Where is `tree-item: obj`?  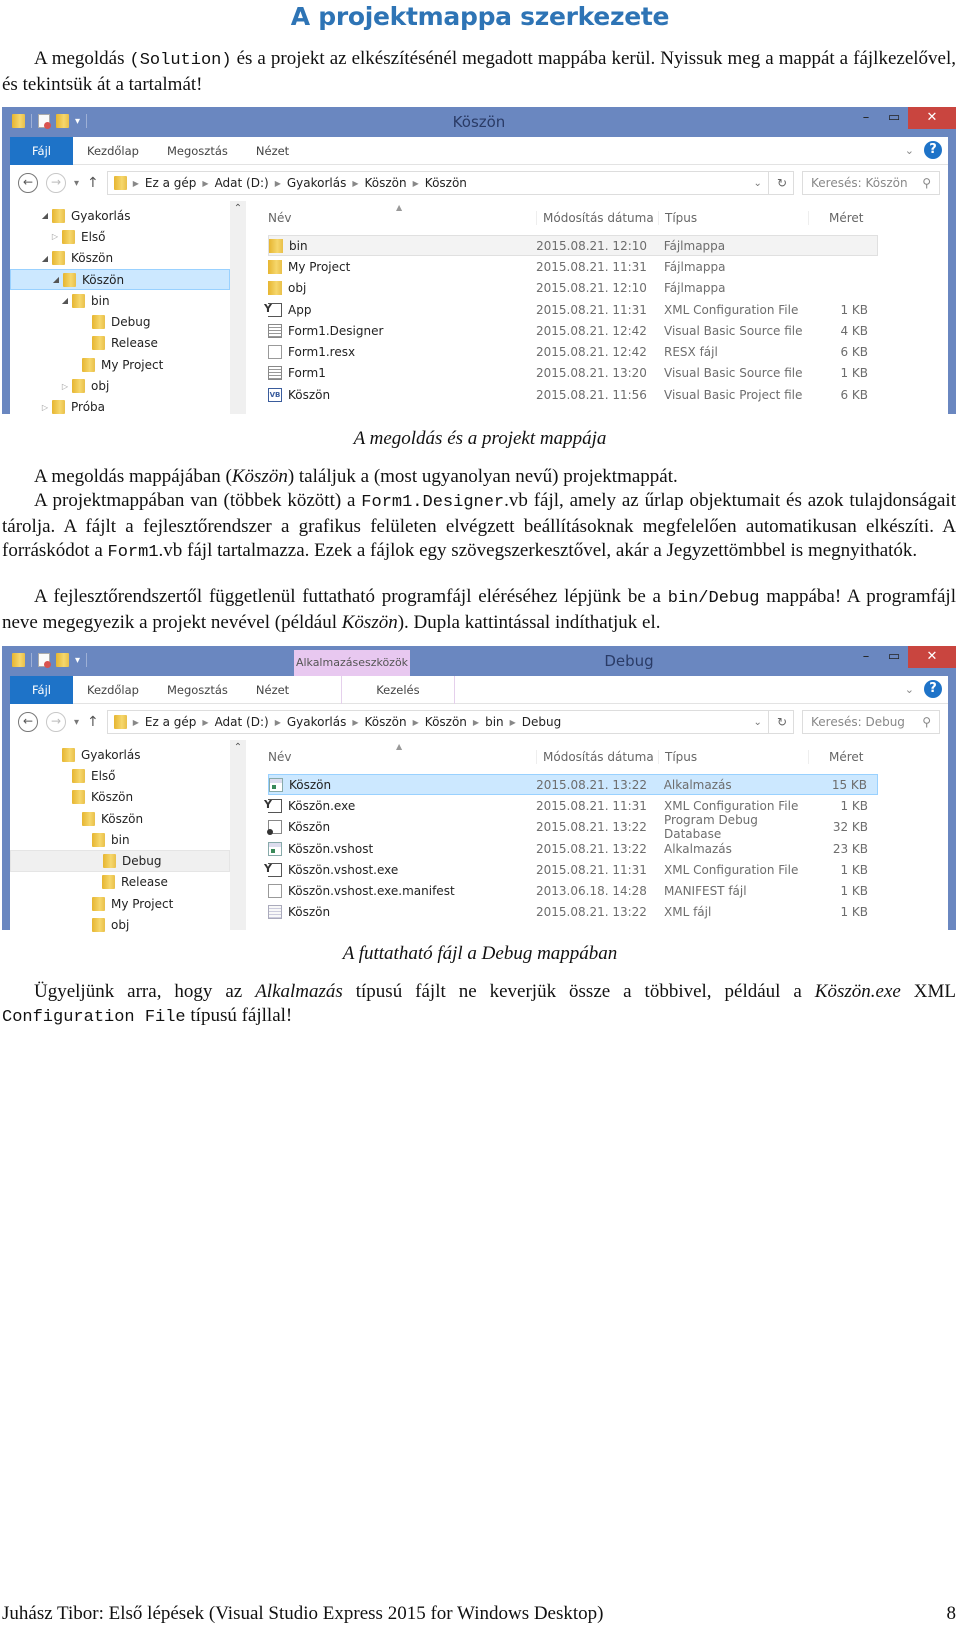
tree-item: obj is located at coordinates (120, 924).